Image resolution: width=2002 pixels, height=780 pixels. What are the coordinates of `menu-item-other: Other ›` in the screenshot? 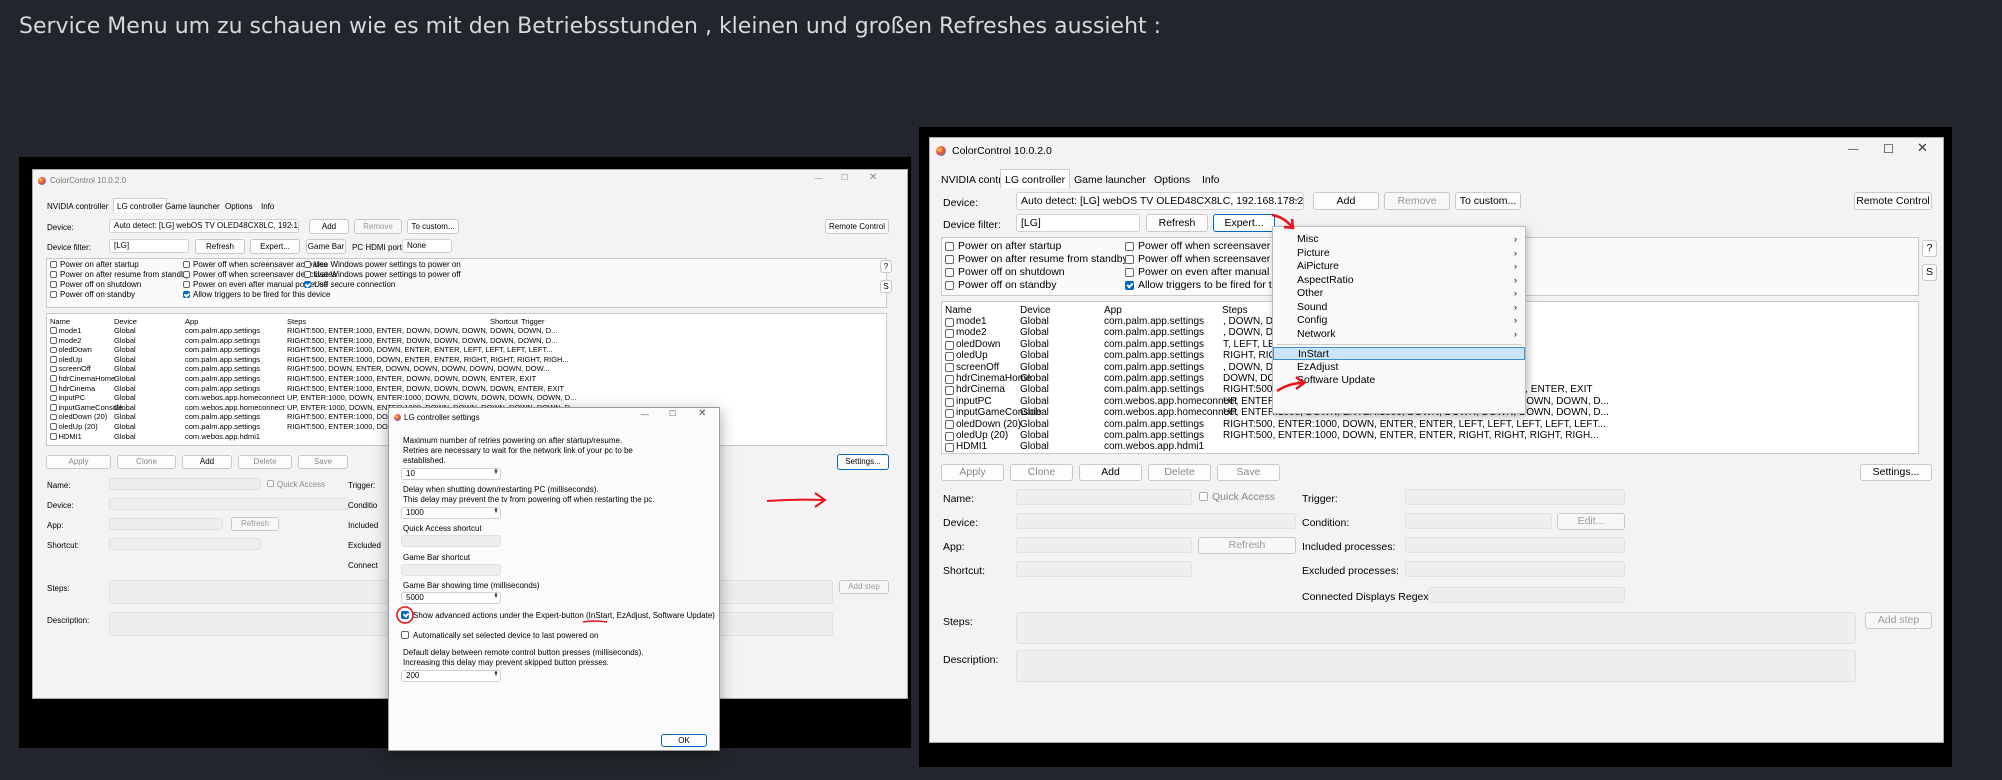 It's located at (1399, 293).